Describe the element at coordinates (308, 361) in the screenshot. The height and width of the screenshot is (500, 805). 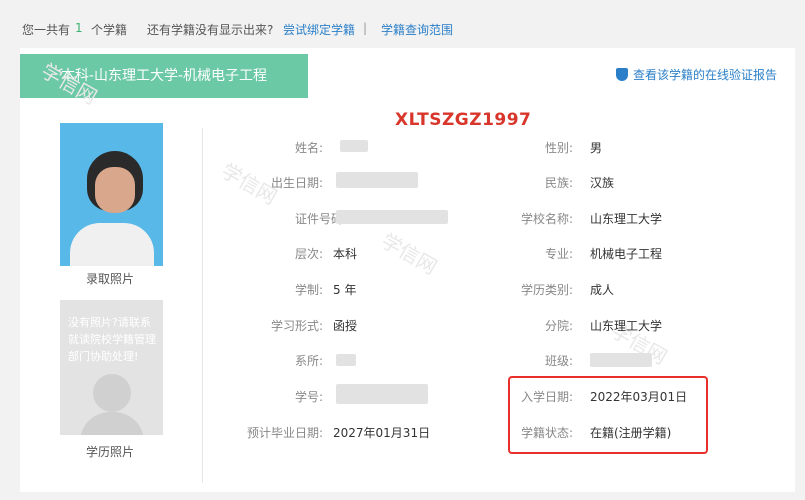
I see `department-label: 系所:` at that location.